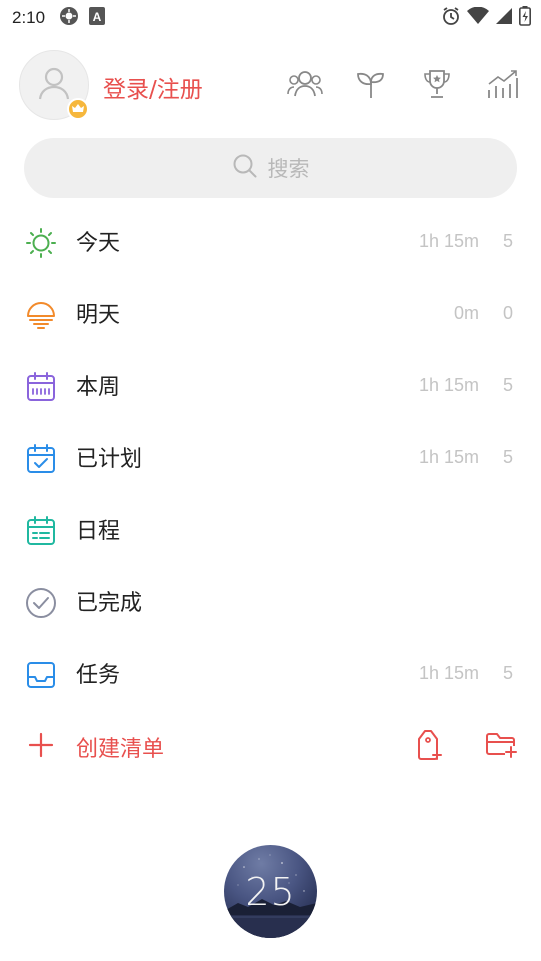 The height and width of the screenshot is (961, 541). I want to click on status-time: 2:10, so click(29, 17).